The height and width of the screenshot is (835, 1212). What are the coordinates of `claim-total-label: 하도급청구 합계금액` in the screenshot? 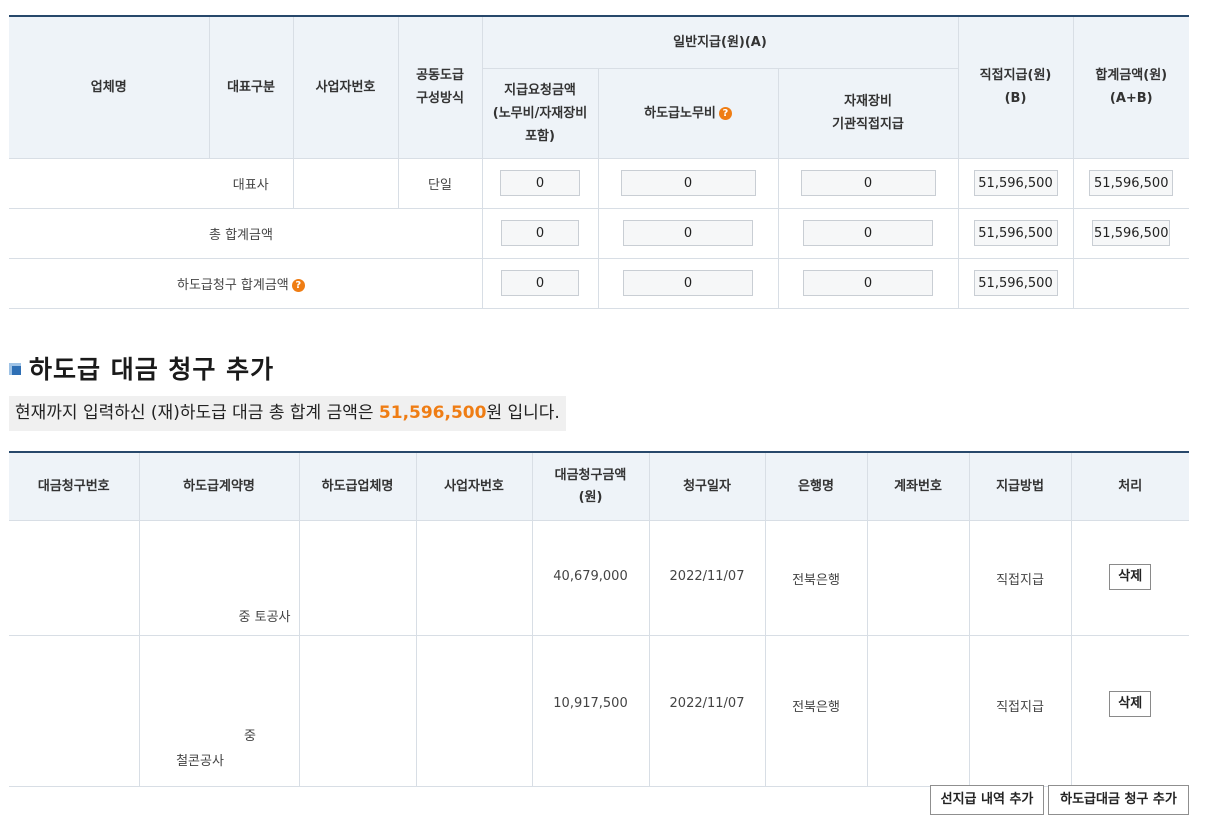 It's located at (233, 285).